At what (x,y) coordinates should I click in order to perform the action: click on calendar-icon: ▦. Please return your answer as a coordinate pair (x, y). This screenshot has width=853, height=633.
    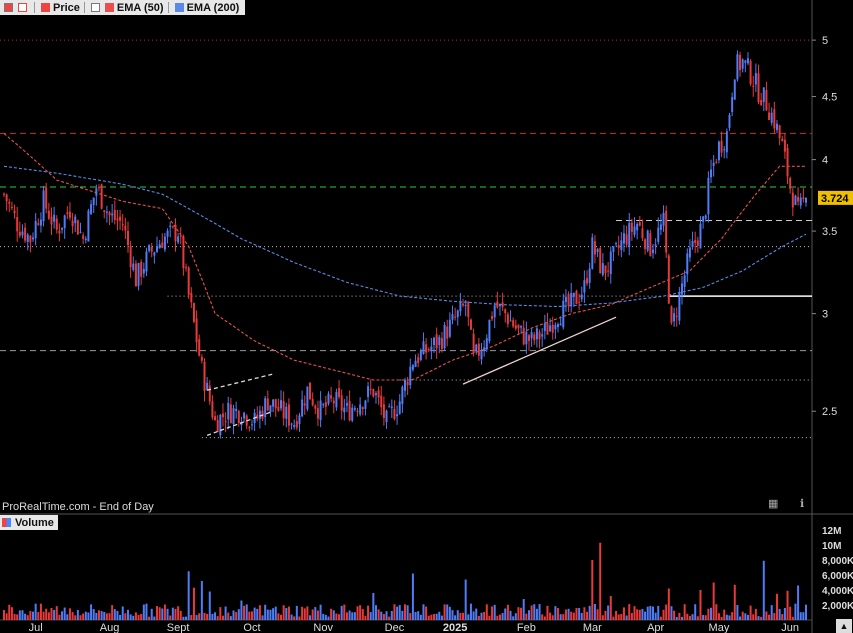
    Looking at the image, I should click on (773, 503).